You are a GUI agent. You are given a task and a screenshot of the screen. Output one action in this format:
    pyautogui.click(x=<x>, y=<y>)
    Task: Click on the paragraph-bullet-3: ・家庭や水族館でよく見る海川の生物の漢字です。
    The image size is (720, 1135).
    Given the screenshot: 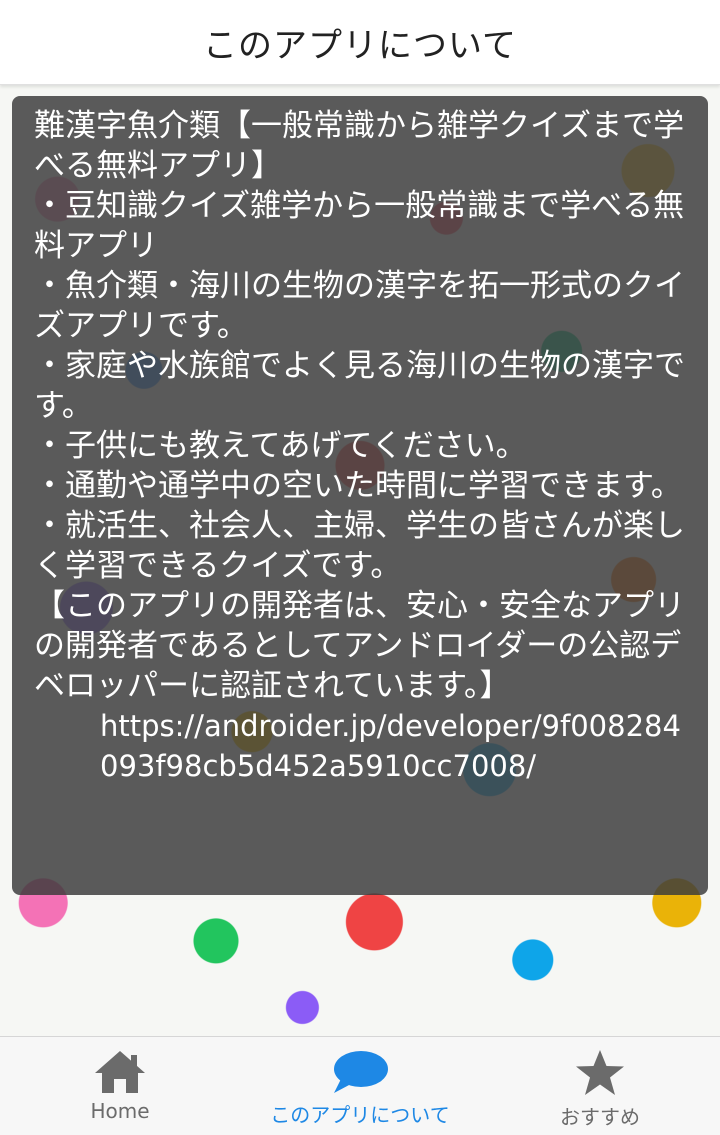 What is the action you would take?
    pyautogui.click(x=359, y=386)
    